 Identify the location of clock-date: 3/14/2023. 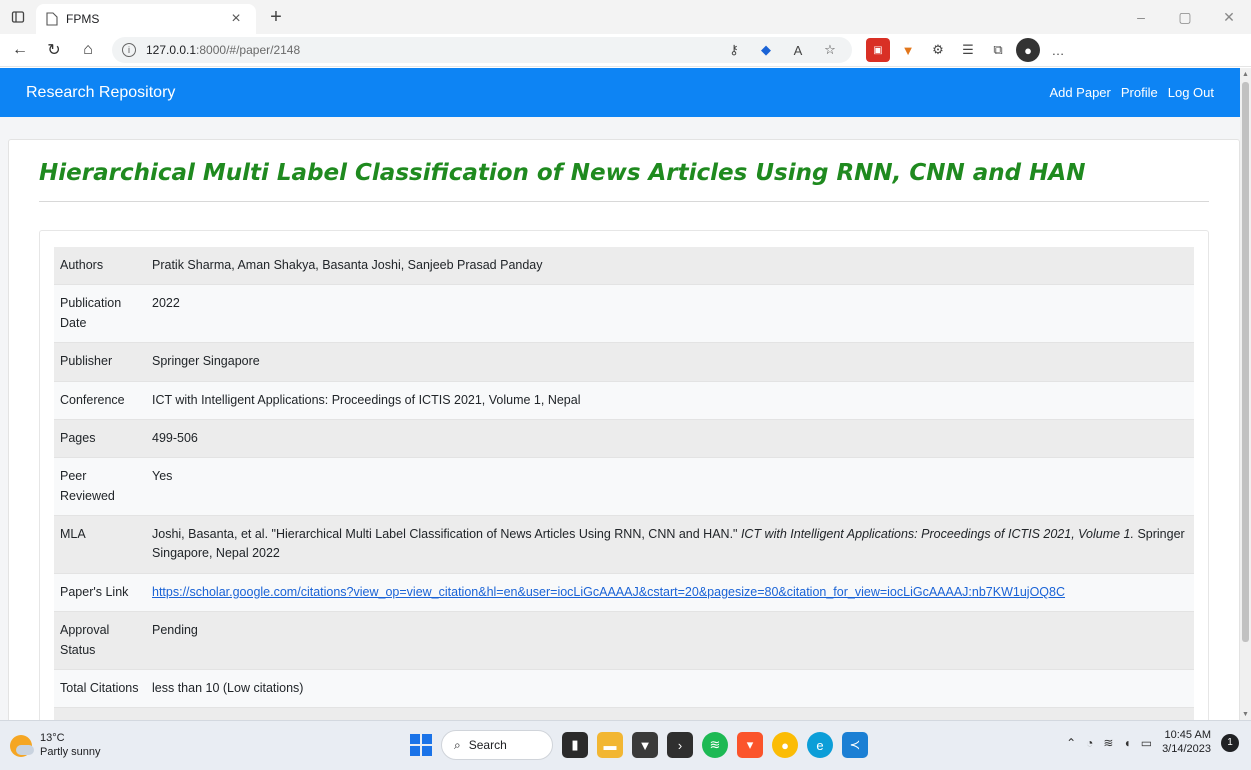
(1186, 748).